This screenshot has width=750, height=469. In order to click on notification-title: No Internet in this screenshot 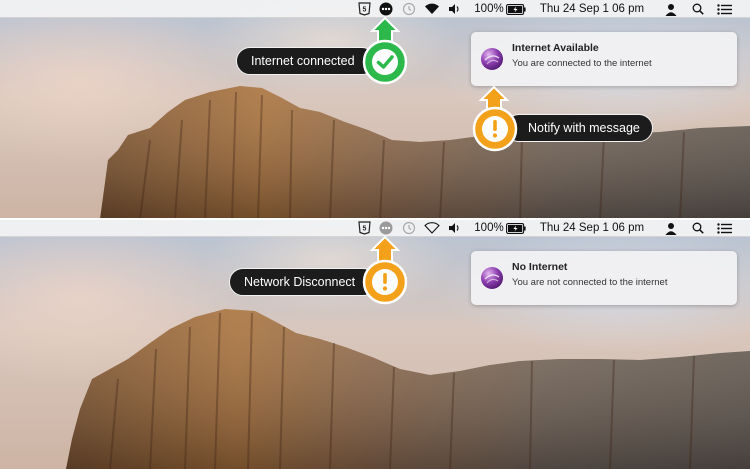, I will do `click(540, 267)`.